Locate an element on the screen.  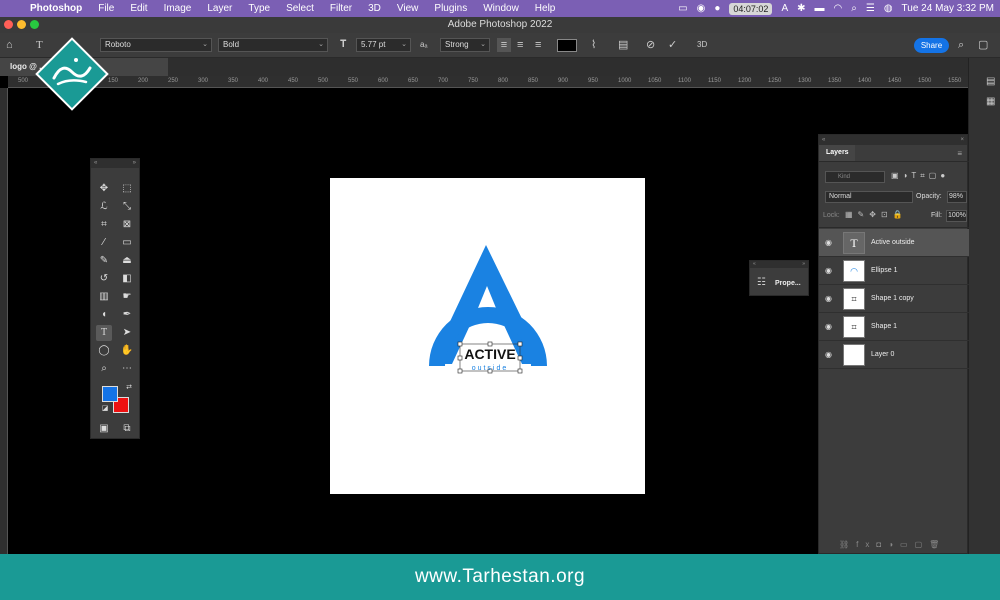
minimize-window-button is located at coordinates (21, 24).